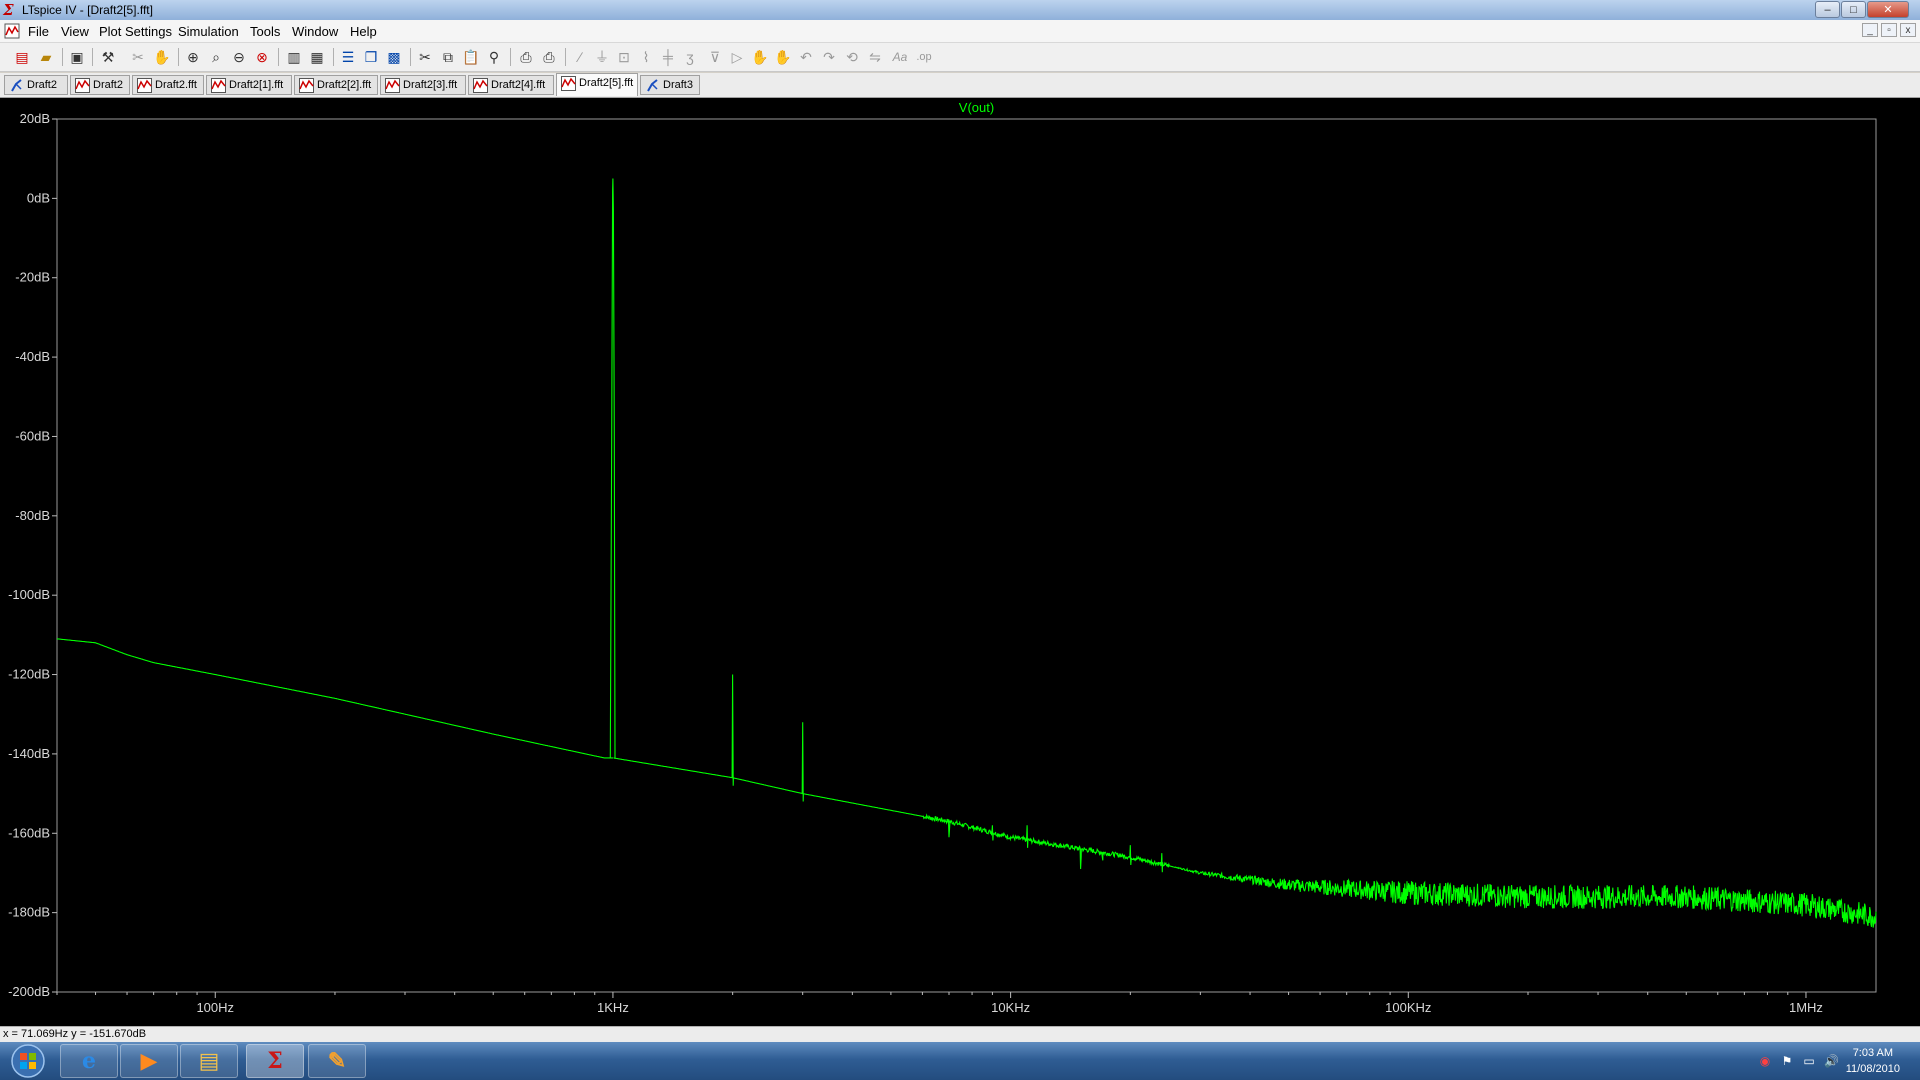 The height and width of the screenshot is (1080, 1920). Describe the element at coordinates (35, 118) in the screenshot. I see `y-tick-label: 20dB` at that location.